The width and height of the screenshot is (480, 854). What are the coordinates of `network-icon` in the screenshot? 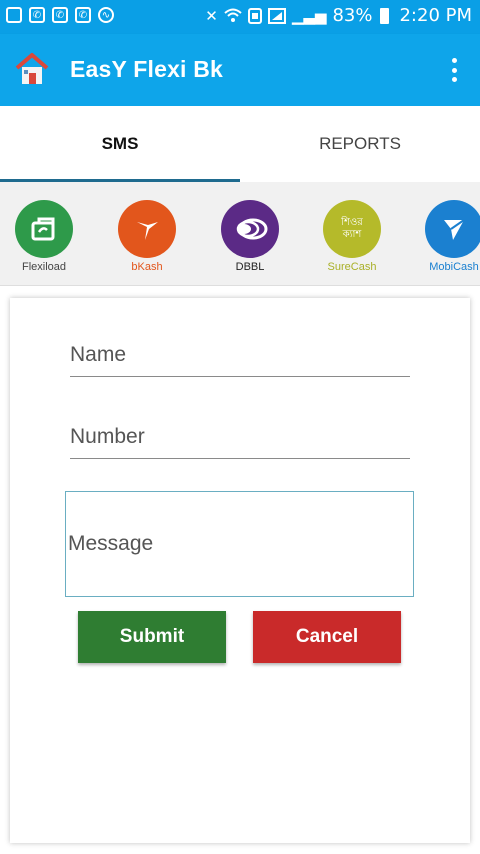 It's located at (276, 15).